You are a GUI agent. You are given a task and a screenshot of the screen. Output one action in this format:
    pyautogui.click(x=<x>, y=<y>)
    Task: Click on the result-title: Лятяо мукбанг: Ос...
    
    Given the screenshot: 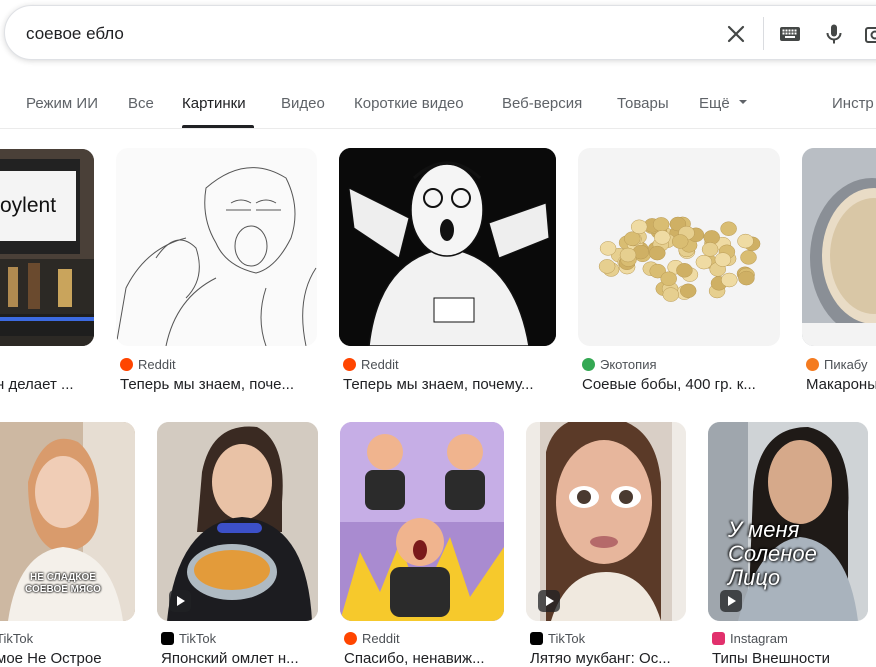 What is the action you would take?
    pyautogui.click(x=607, y=658)
    